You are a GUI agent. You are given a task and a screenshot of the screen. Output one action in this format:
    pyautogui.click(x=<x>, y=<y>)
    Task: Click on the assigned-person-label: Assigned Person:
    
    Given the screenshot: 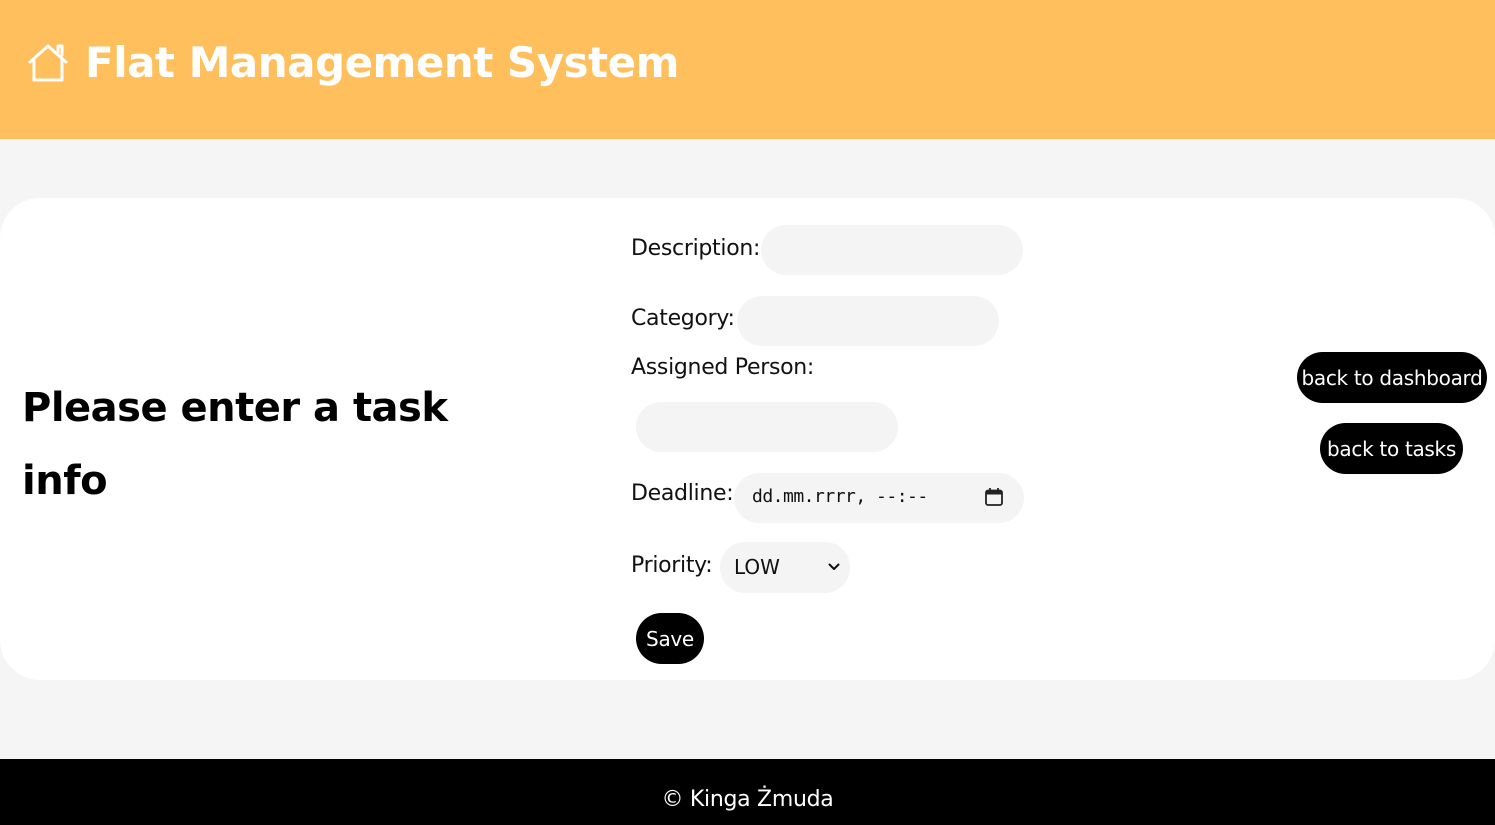 What is the action you would take?
    pyautogui.click(x=723, y=367)
    